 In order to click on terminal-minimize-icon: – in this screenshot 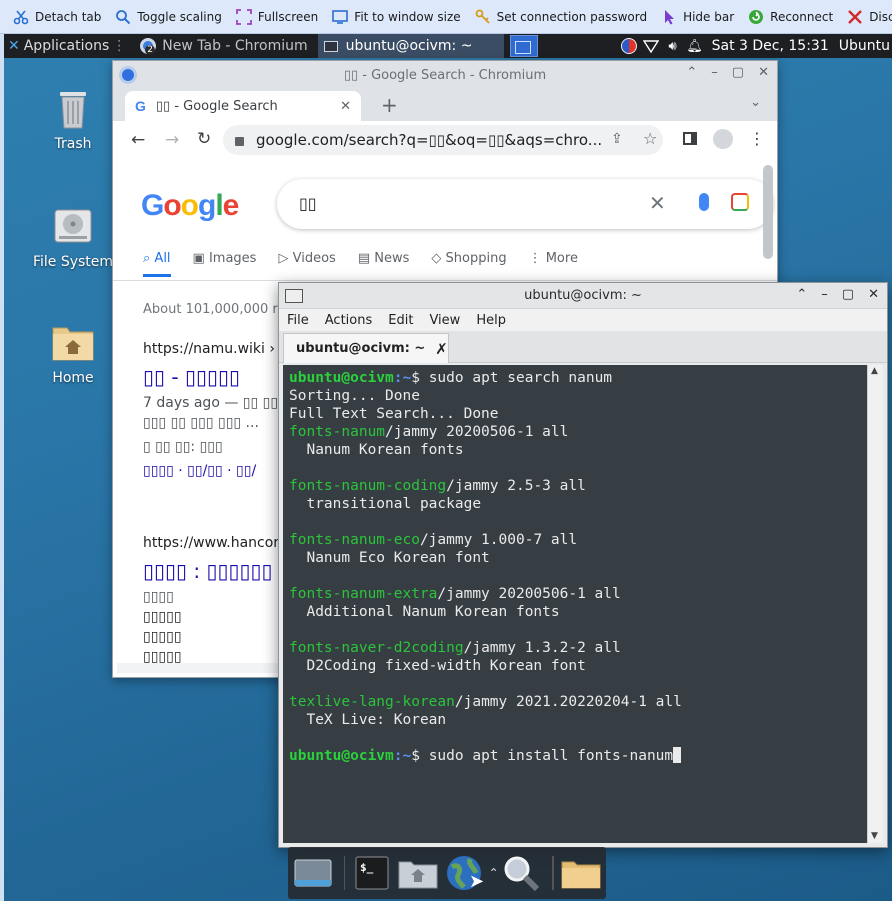, I will do `click(824, 294)`.